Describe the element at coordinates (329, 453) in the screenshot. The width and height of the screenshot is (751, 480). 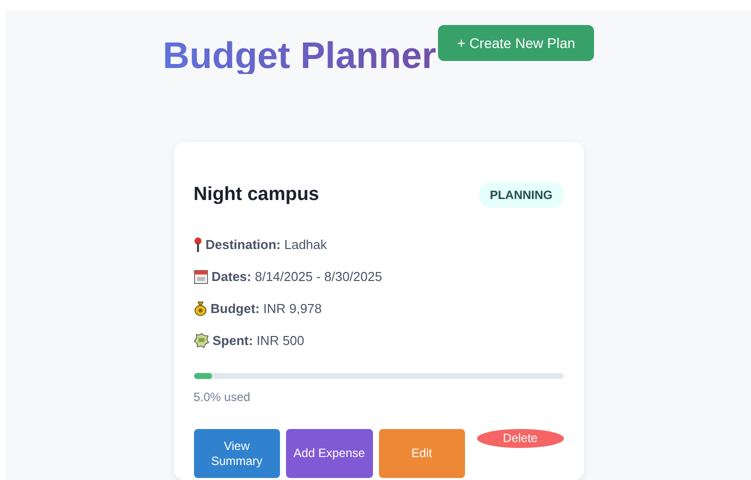
I see `add-expense-button: Add Expense` at that location.